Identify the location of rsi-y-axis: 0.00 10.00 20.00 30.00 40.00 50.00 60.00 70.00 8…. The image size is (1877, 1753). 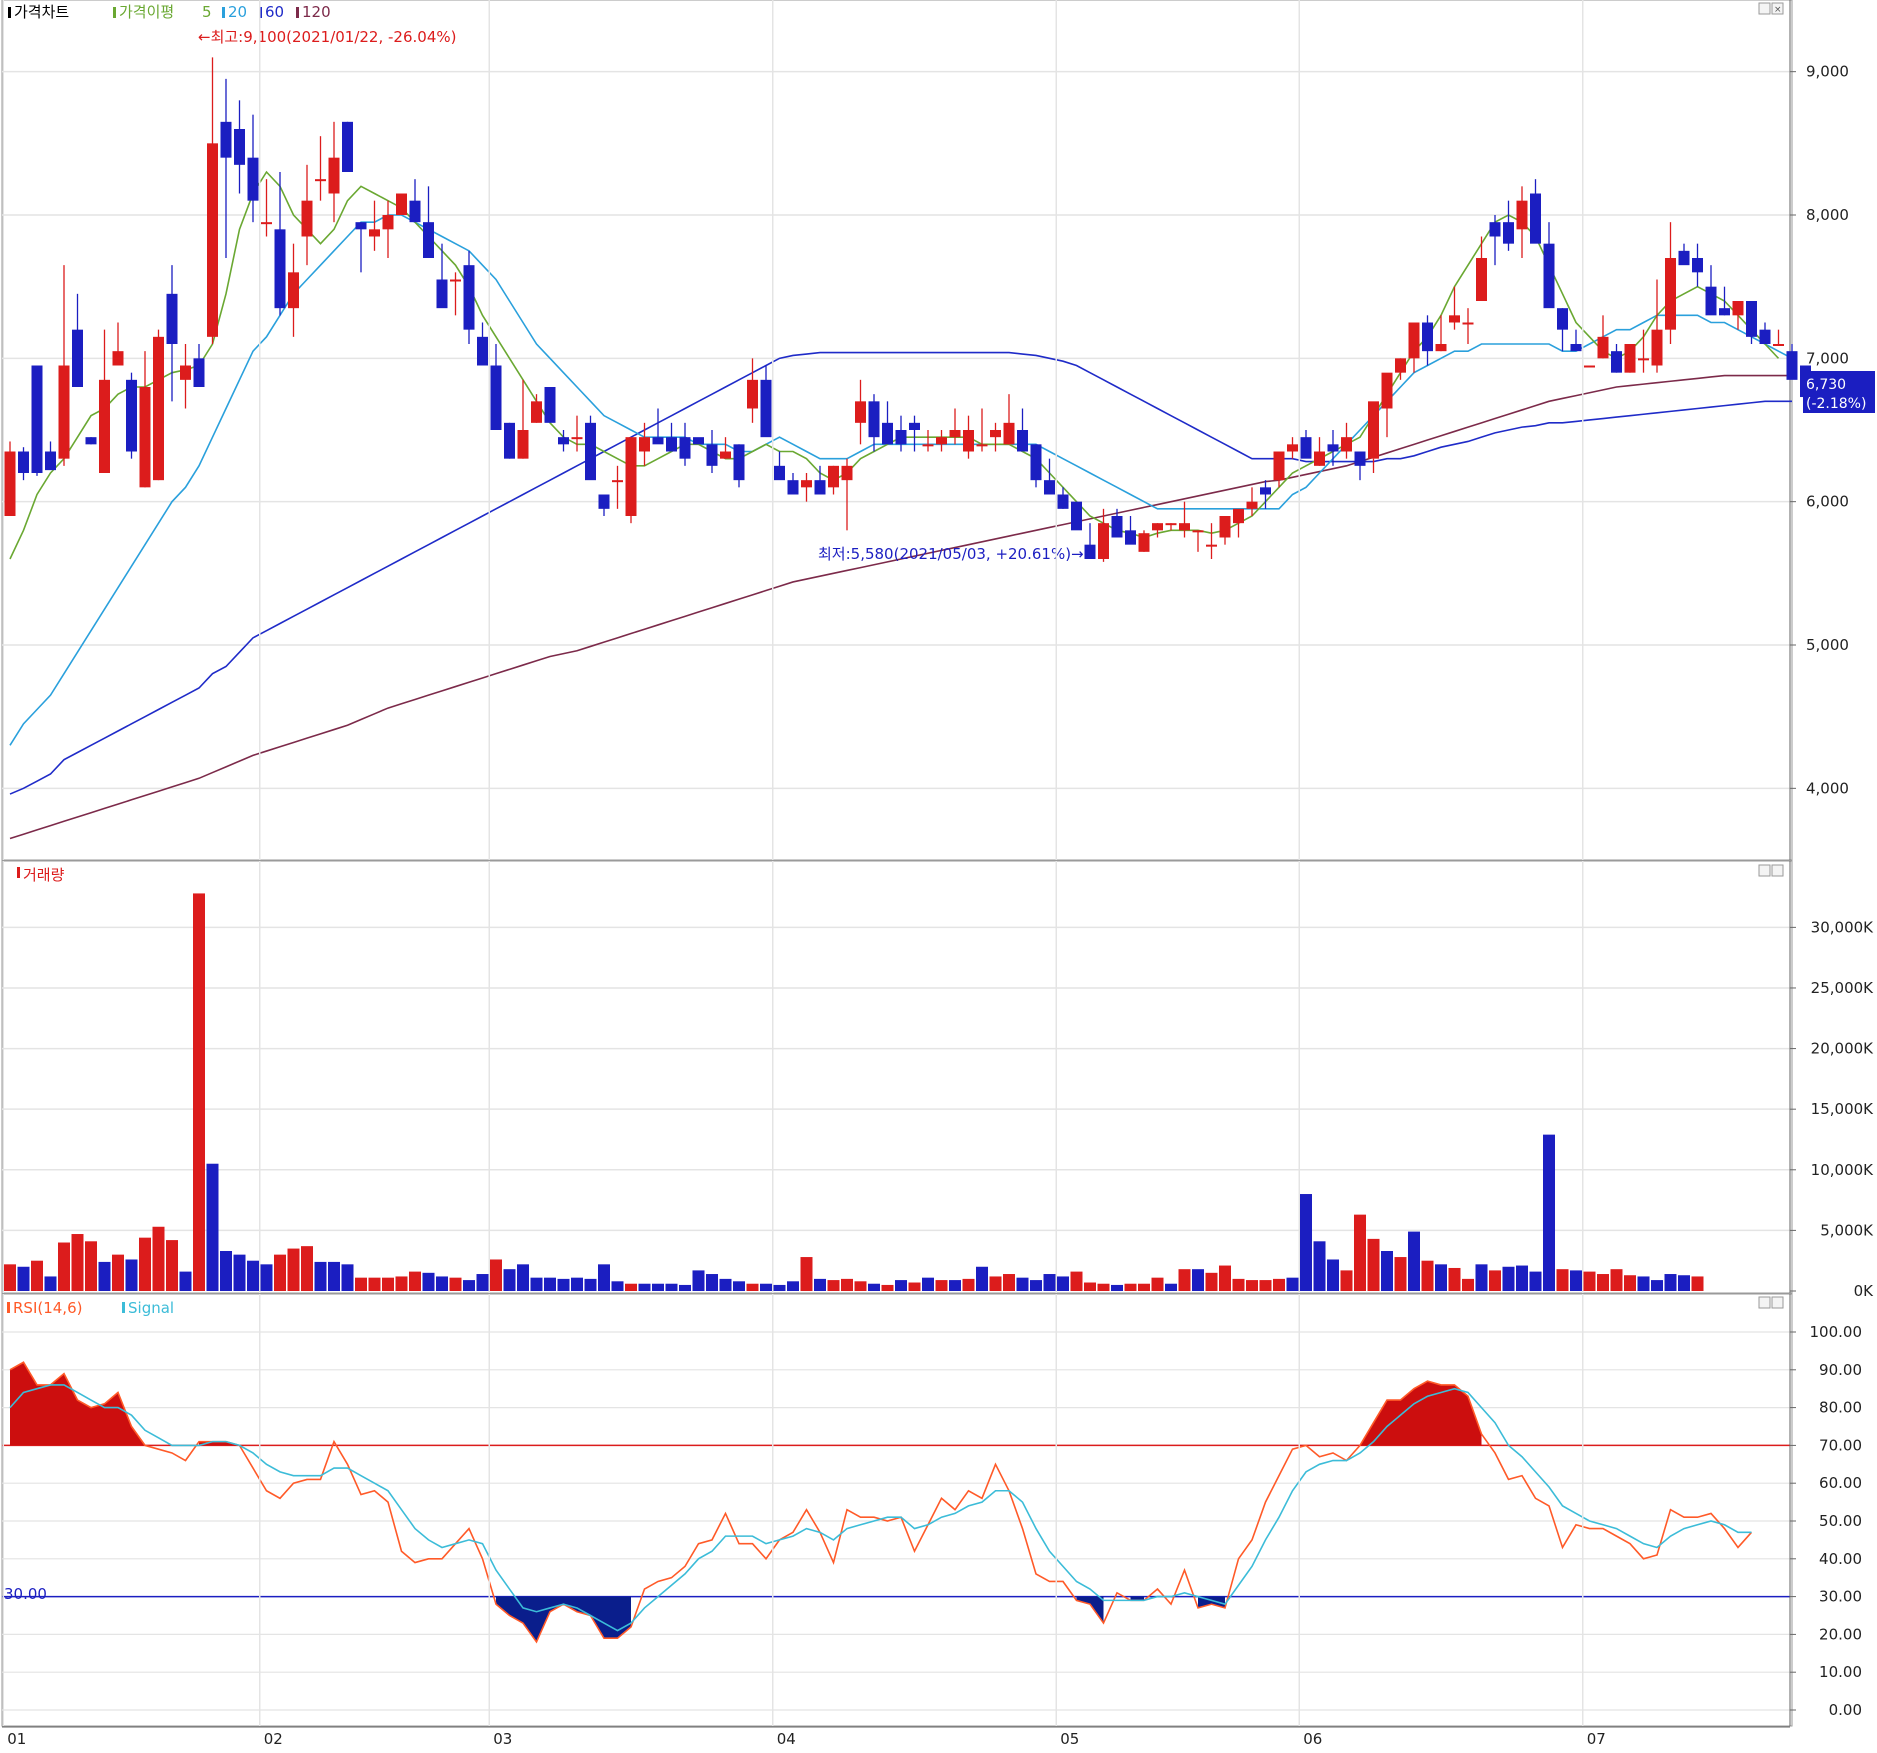
(1826, 1521).